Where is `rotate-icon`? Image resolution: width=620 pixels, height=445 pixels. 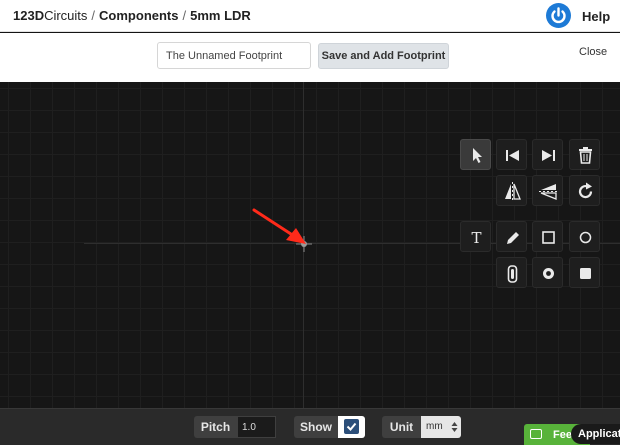
rotate-icon is located at coordinates (585, 190).